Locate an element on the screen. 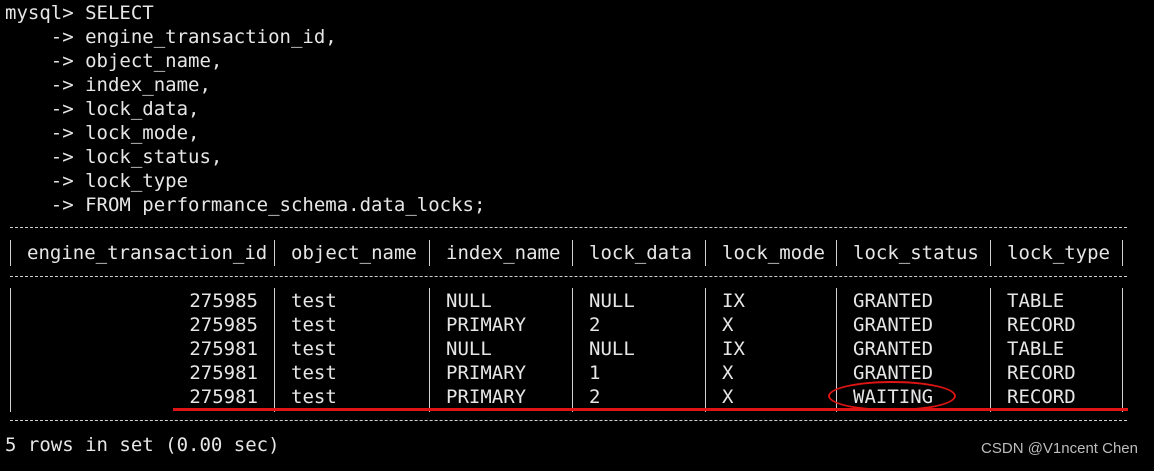 This screenshot has width=1154, height=471. column-header: lock_status is located at coordinates (916, 253).